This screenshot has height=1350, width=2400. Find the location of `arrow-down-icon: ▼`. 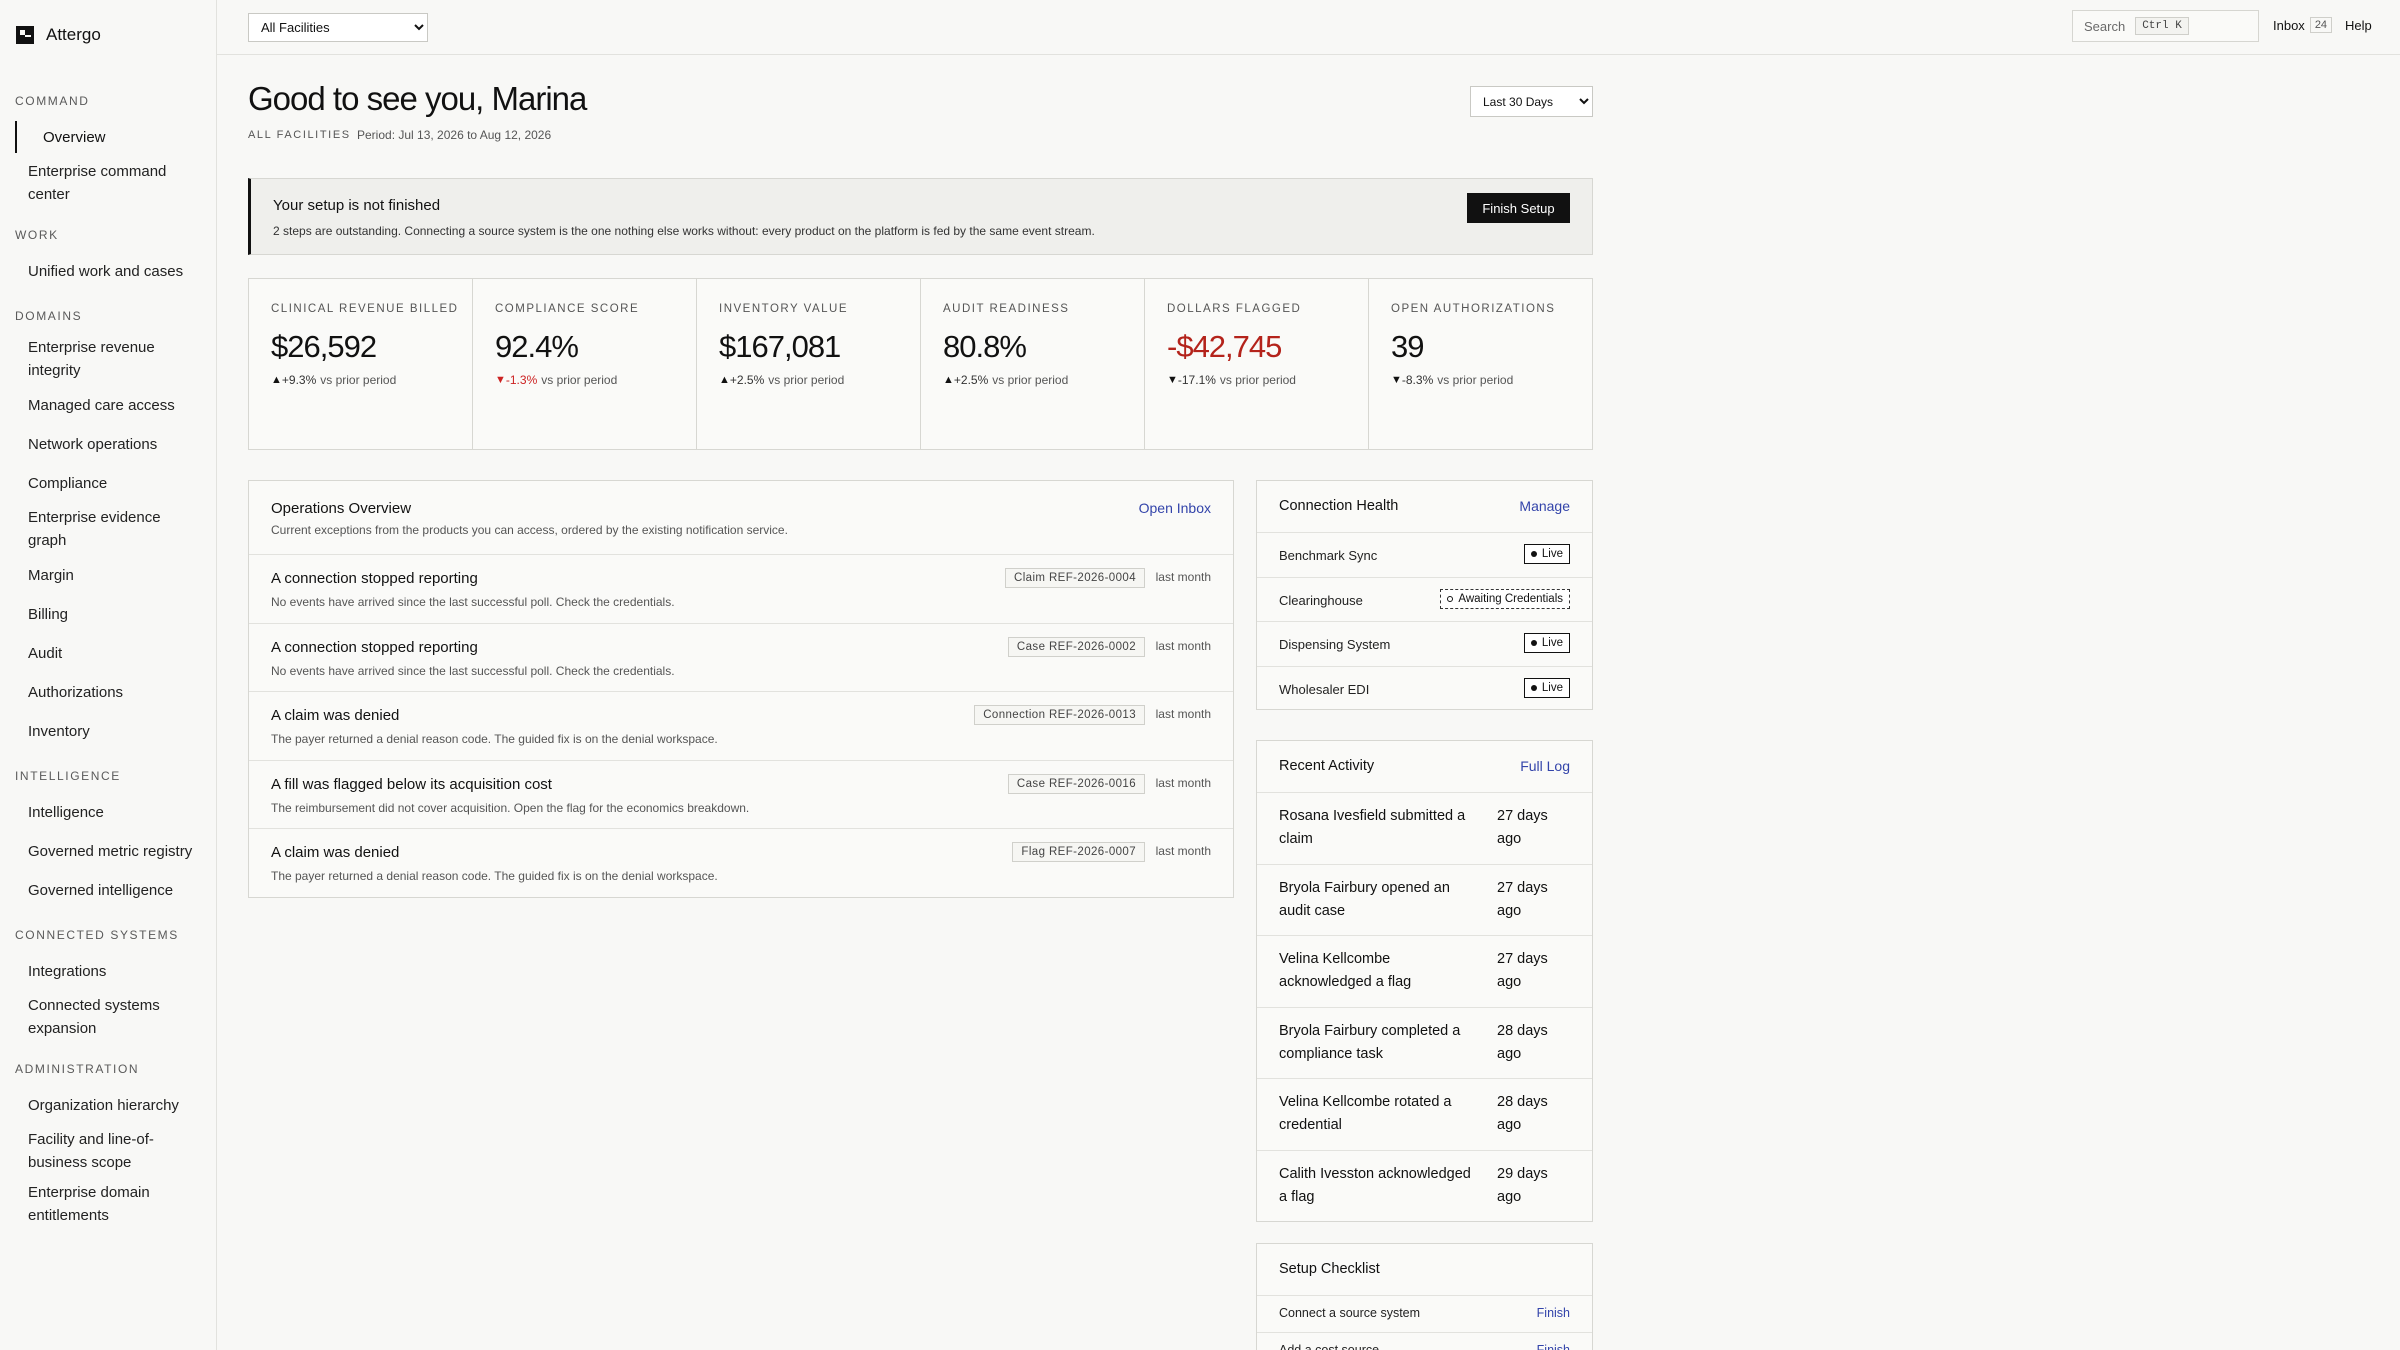

arrow-down-icon: ▼ is located at coordinates (1396, 380).